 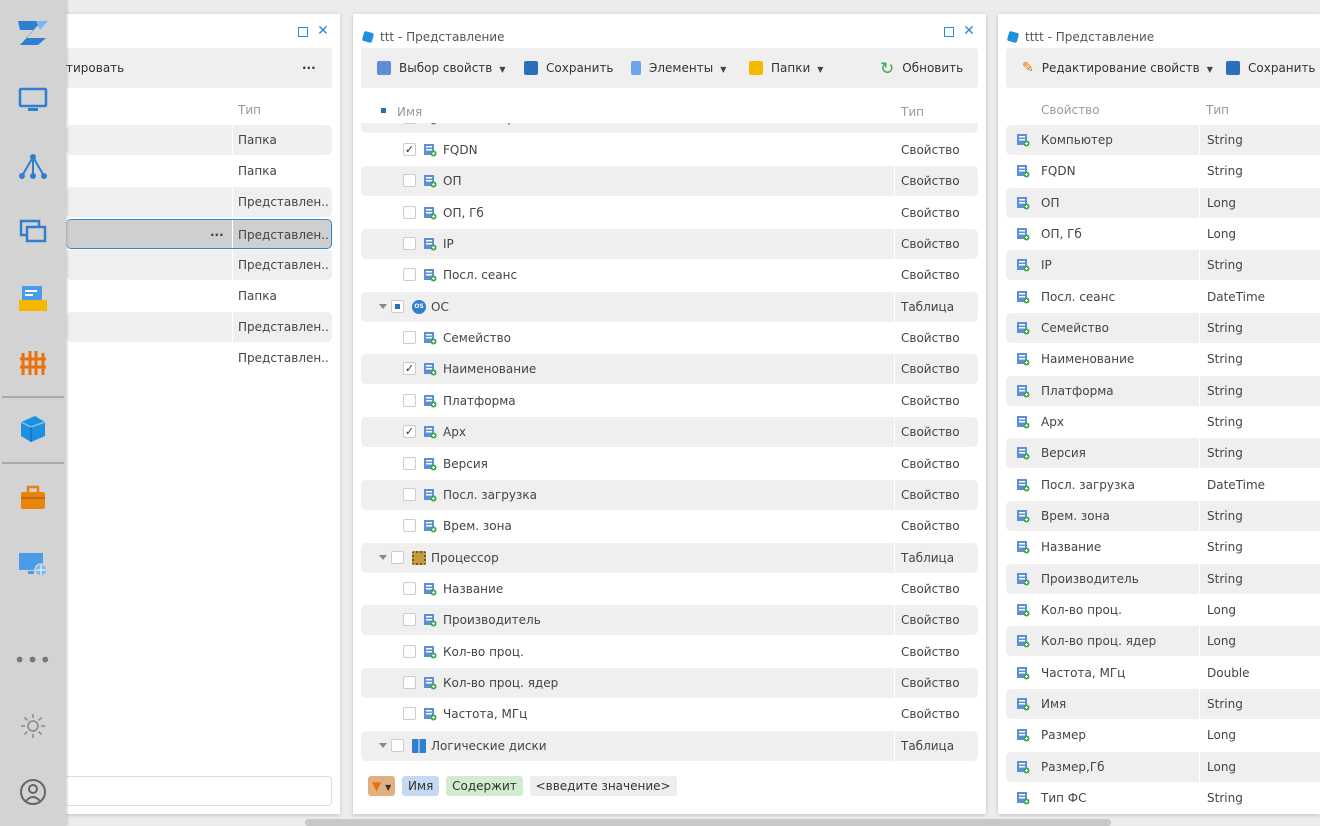 I want to click on group-row: Процессор Таблица, so click(x=669, y=557).